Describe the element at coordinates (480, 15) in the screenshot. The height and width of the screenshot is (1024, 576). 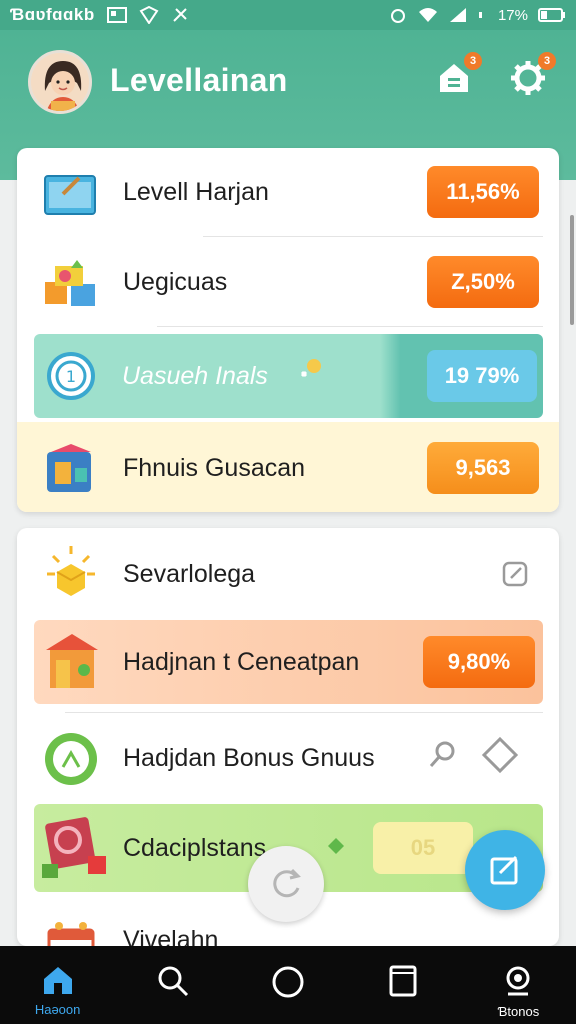
I see `sim-icon` at that location.